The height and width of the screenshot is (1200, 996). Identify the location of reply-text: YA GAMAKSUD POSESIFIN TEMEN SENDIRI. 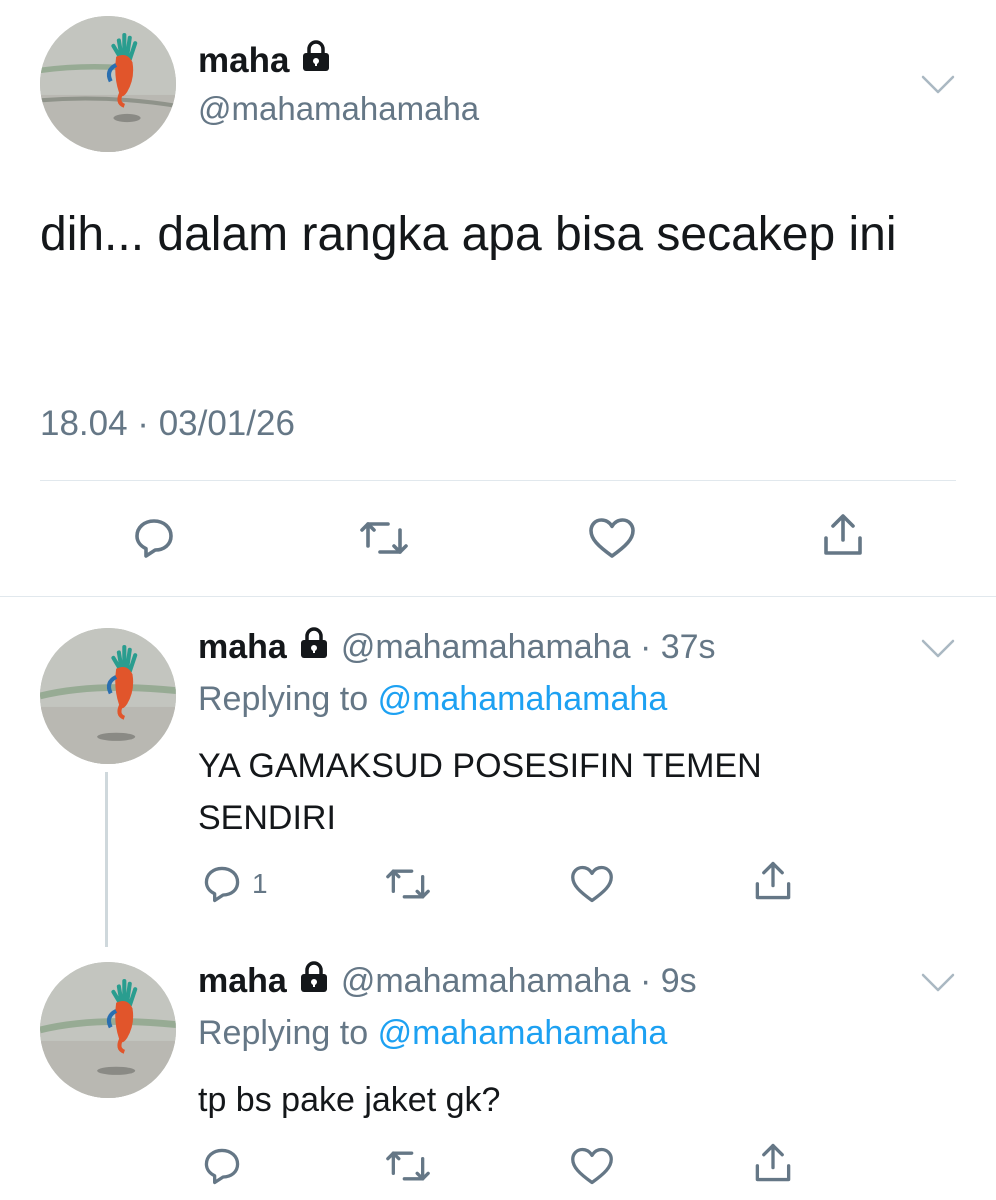
(480, 792).